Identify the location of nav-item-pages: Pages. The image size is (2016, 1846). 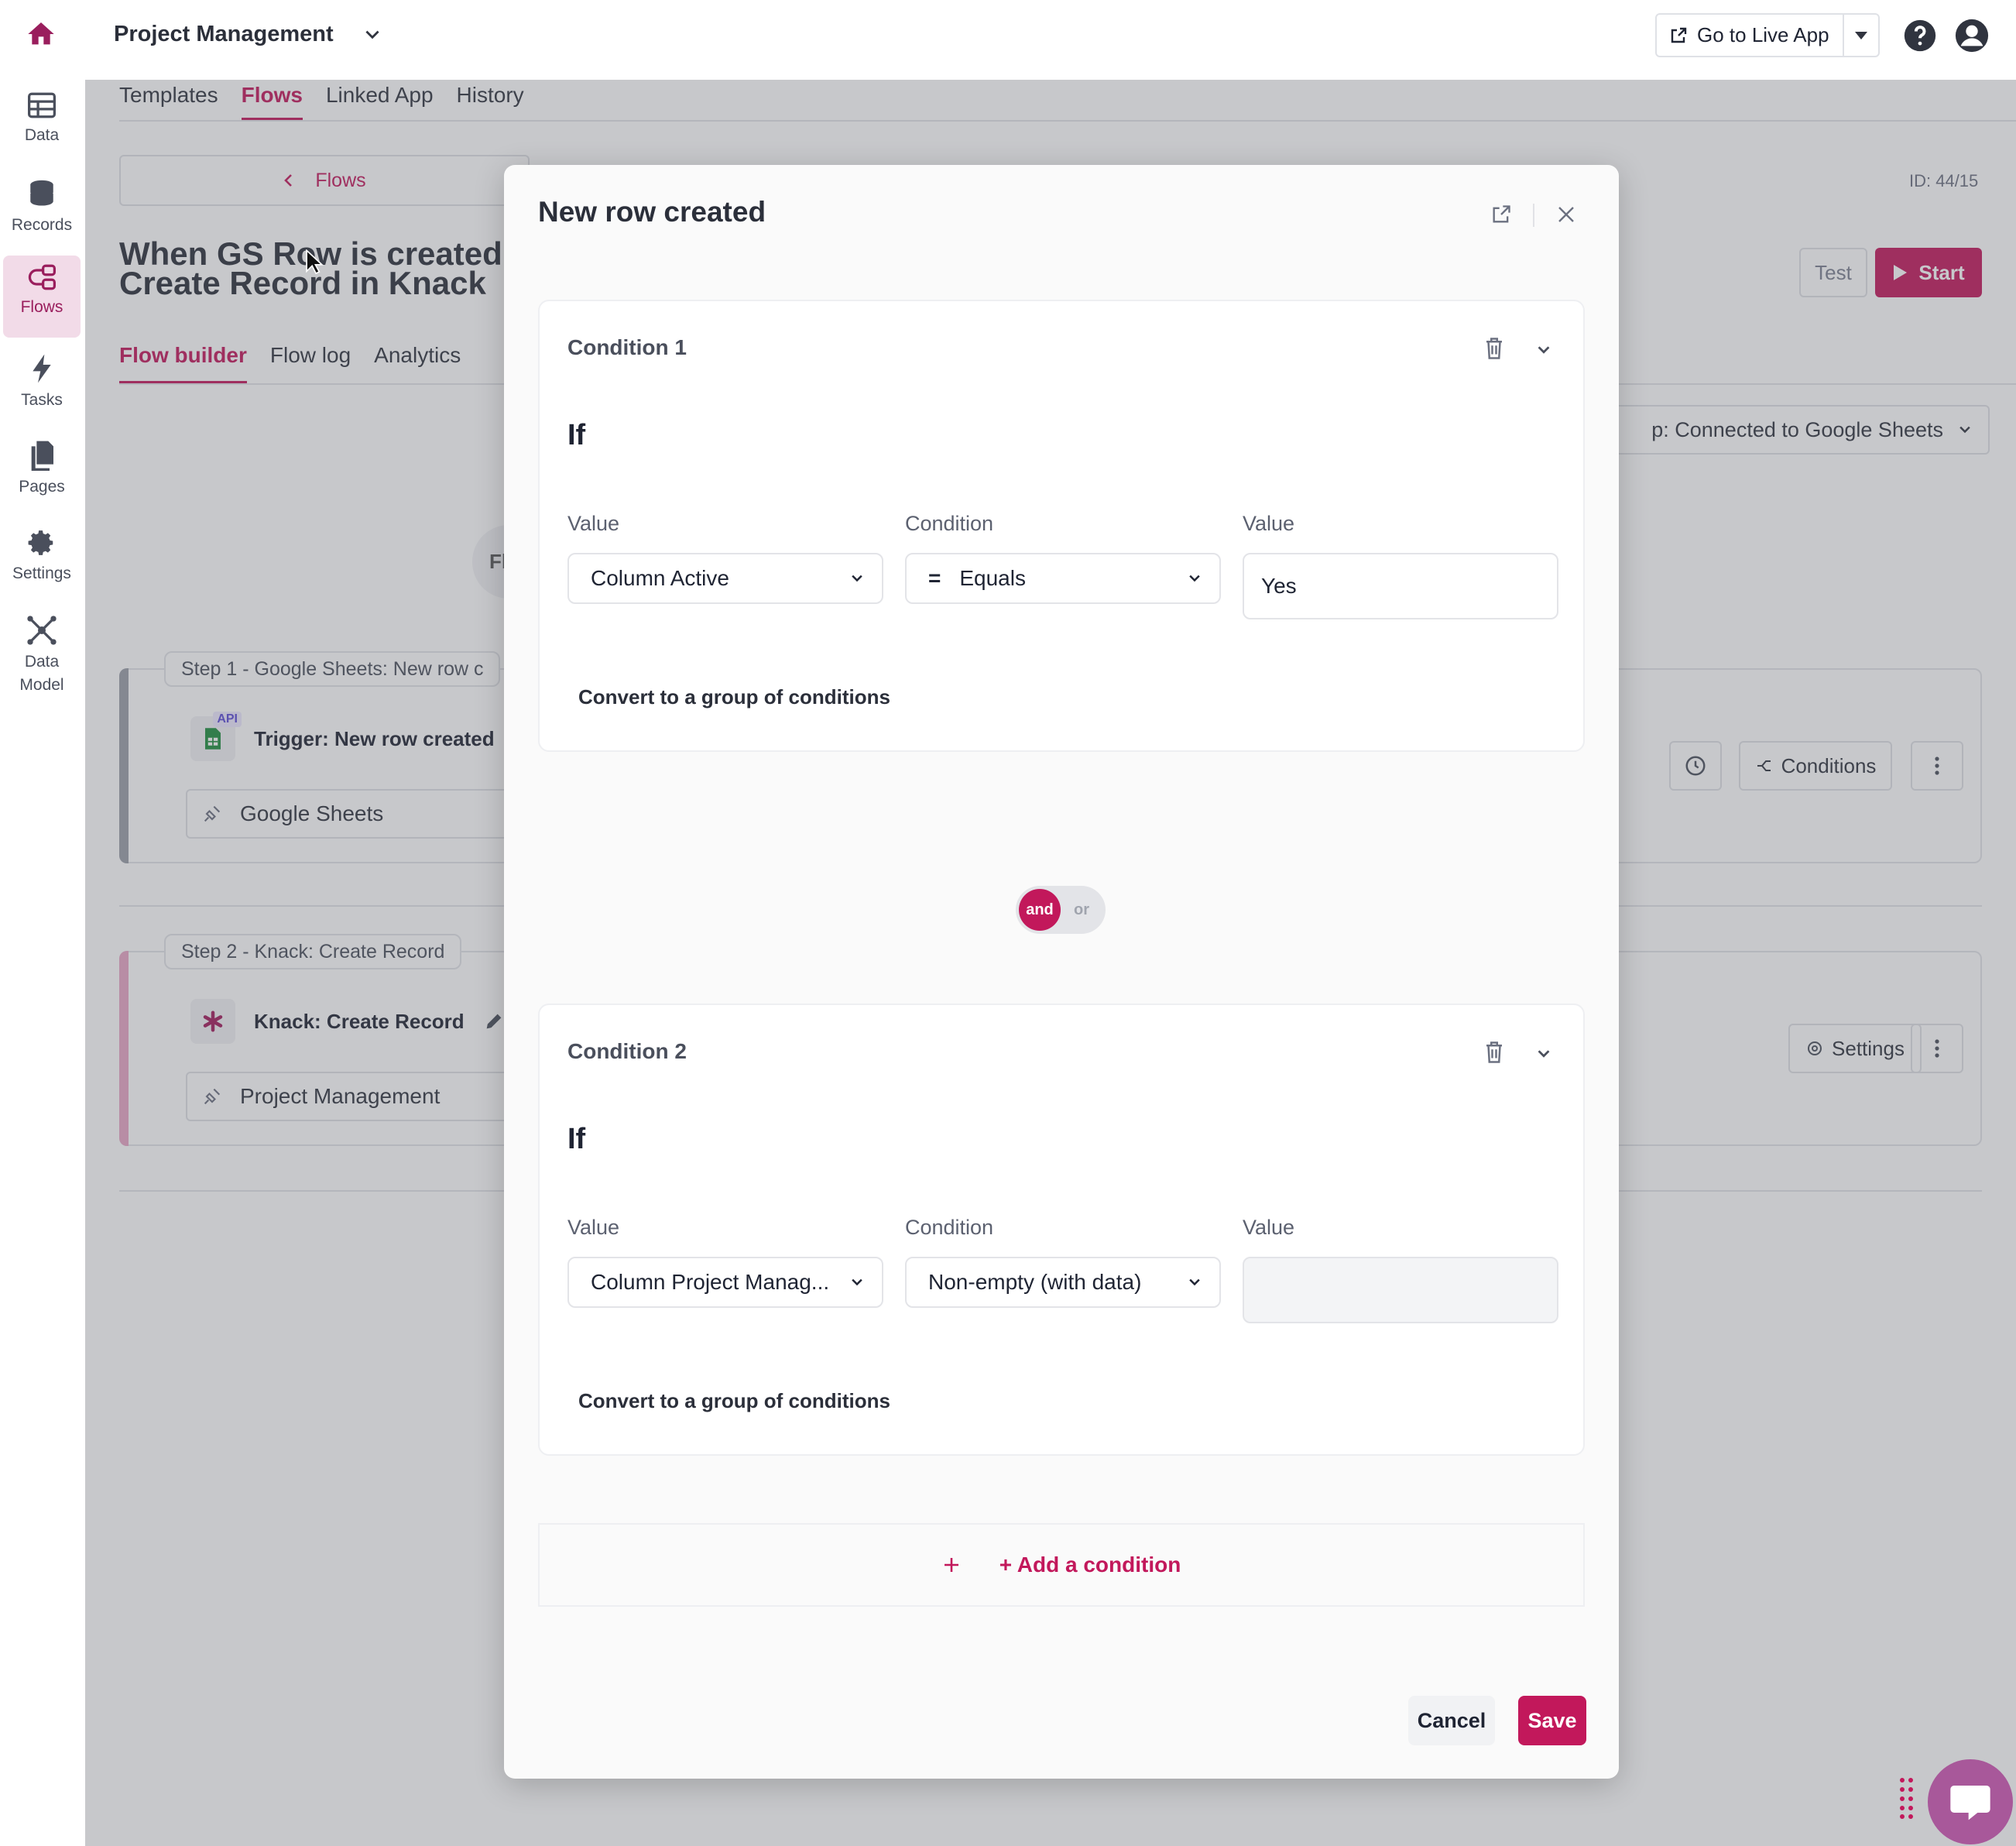
(42, 465).